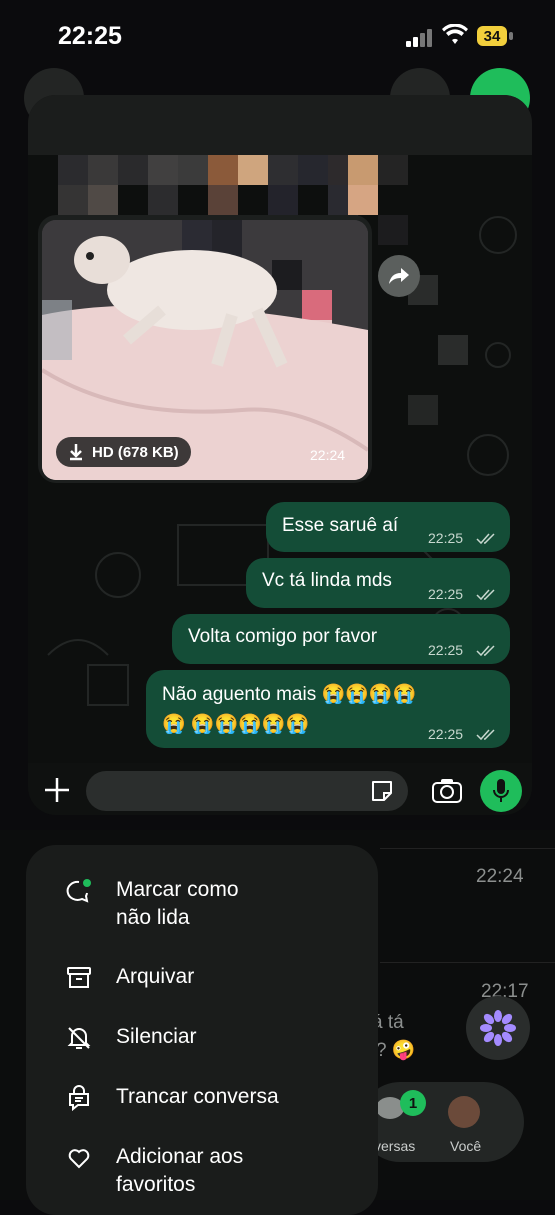  What do you see at coordinates (327, 580) in the screenshot?
I see `message-text: Vc tá linda mds` at bounding box center [327, 580].